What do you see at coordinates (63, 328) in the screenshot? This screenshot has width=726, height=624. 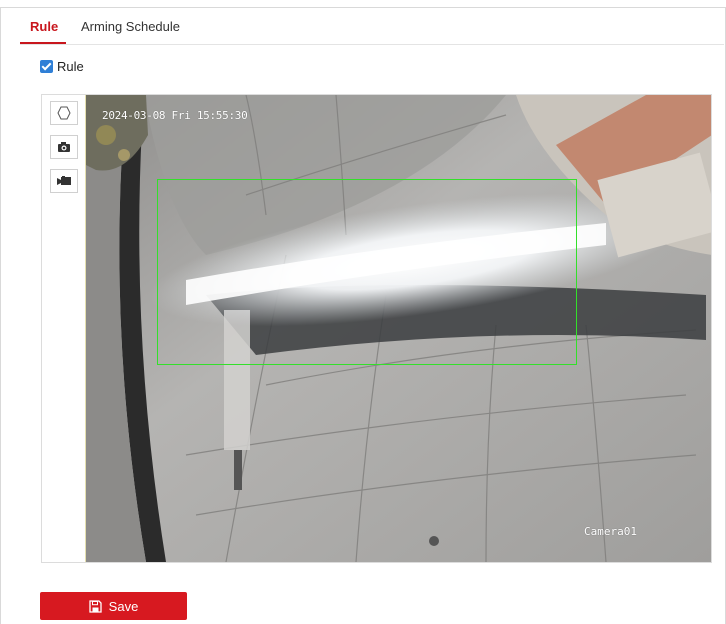 I see `drawing-toolbar` at bounding box center [63, 328].